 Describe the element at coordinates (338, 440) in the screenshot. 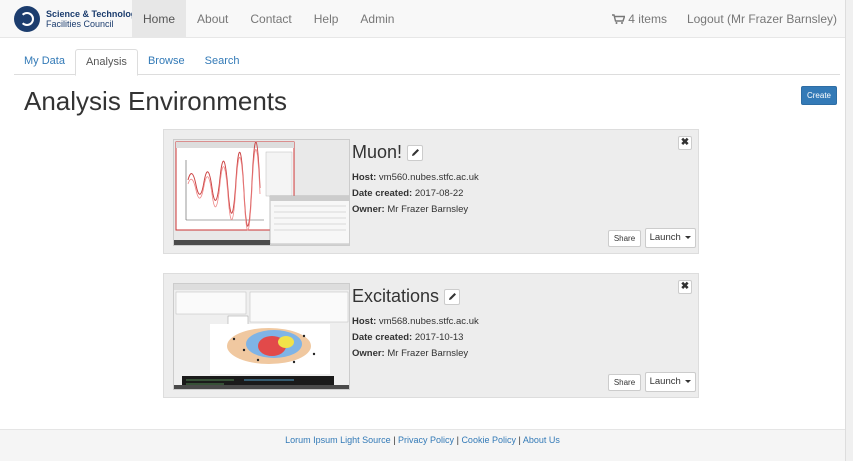

I see `footer-link-lorum-ipsum: Lorum Ipsum Light Source` at that location.